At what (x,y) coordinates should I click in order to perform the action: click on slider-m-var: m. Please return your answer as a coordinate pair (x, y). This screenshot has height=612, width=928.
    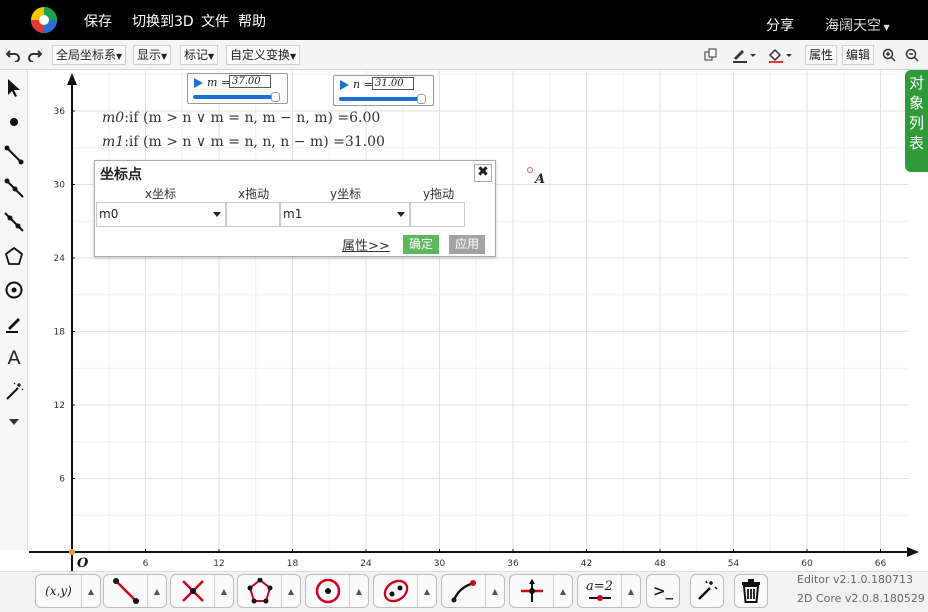
    Looking at the image, I should click on (212, 82).